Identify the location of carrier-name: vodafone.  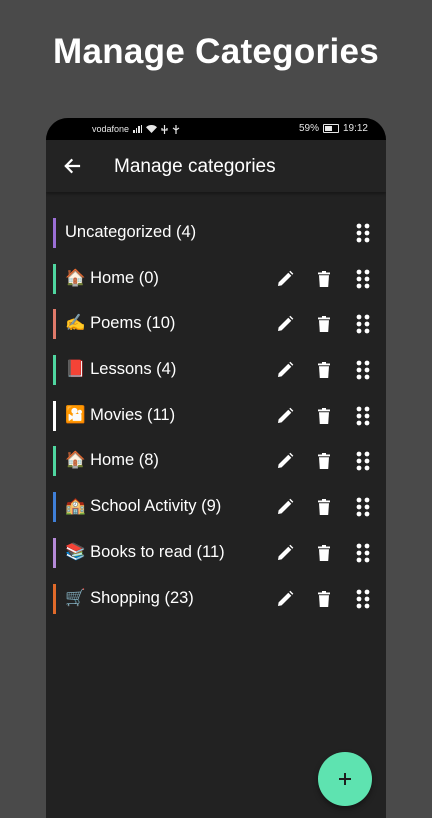
(111, 129).